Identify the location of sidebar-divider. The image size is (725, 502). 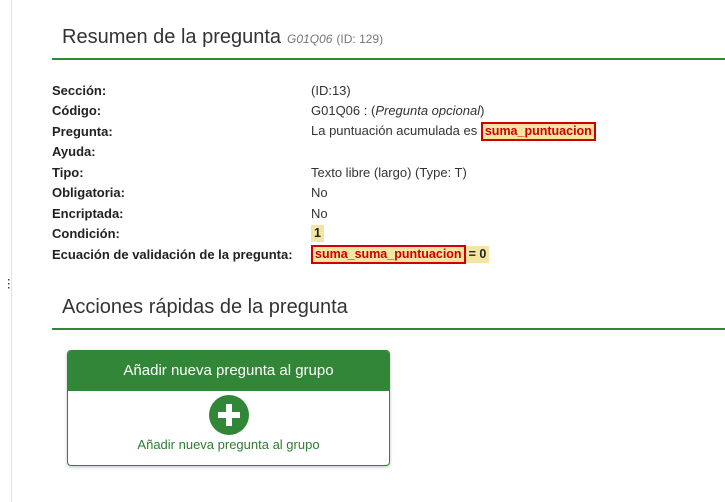
(11, 251).